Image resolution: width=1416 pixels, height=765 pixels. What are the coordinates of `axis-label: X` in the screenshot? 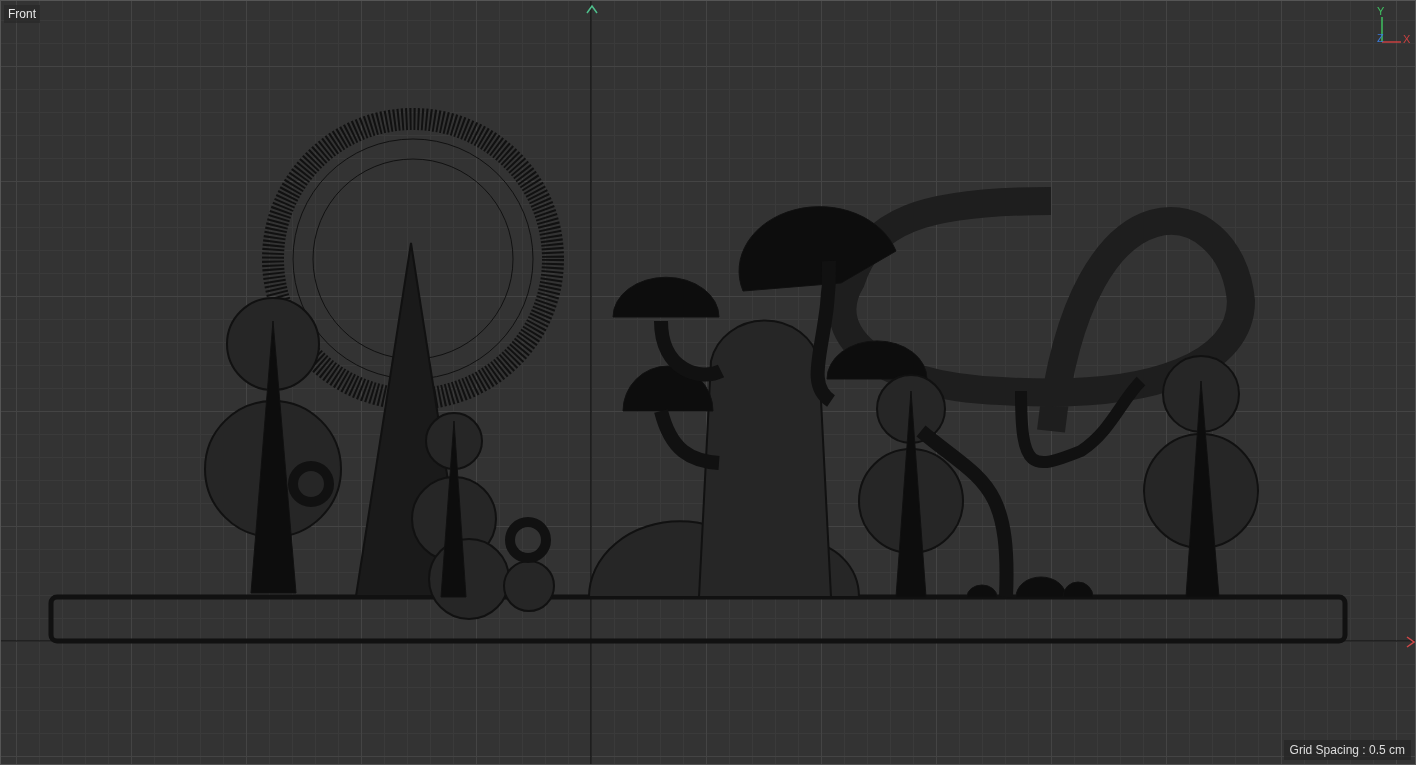 It's located at (1407, 39).